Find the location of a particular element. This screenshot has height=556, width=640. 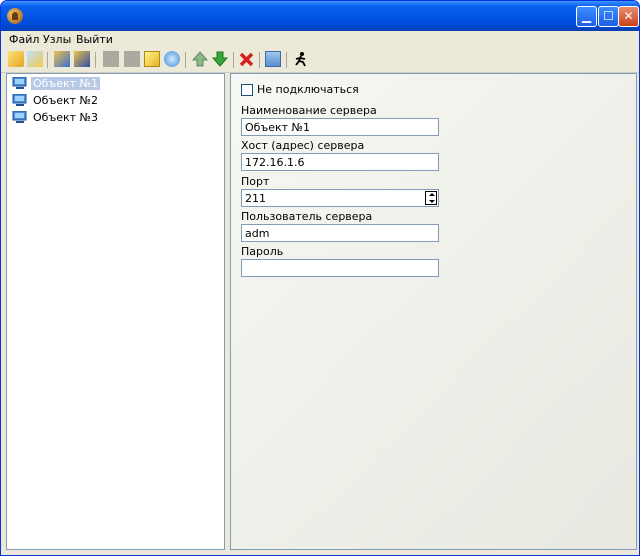

minimize-button: ▁ is located at coordinates (586, 16).